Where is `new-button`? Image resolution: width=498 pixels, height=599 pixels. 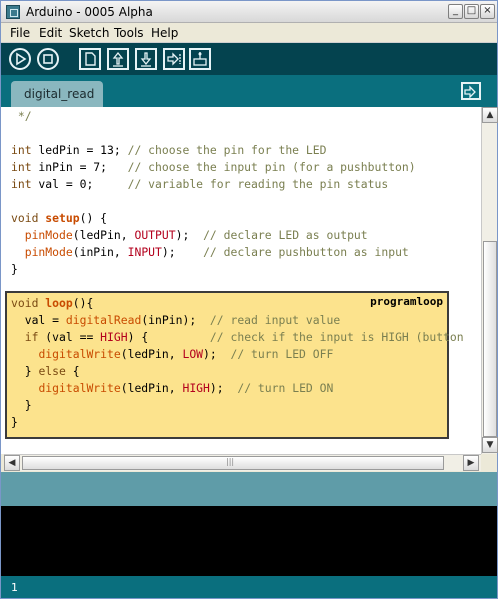 new-button is located at coordinates (90, 59).